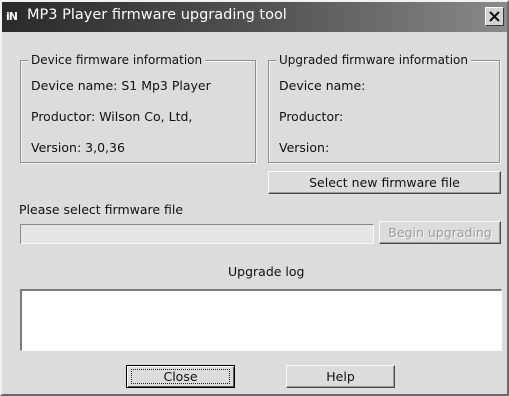 This screenshot has height=396, width=509. I want to click on close-button: Close, so click(180, 376).